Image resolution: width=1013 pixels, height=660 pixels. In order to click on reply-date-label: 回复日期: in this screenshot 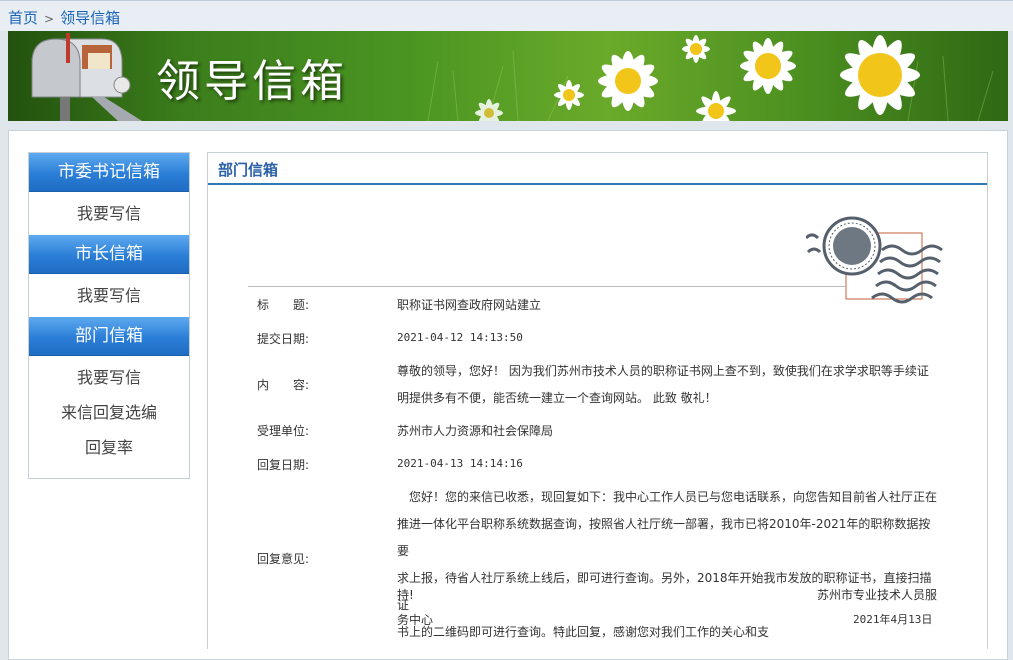, I will do `click(283, 465)`.